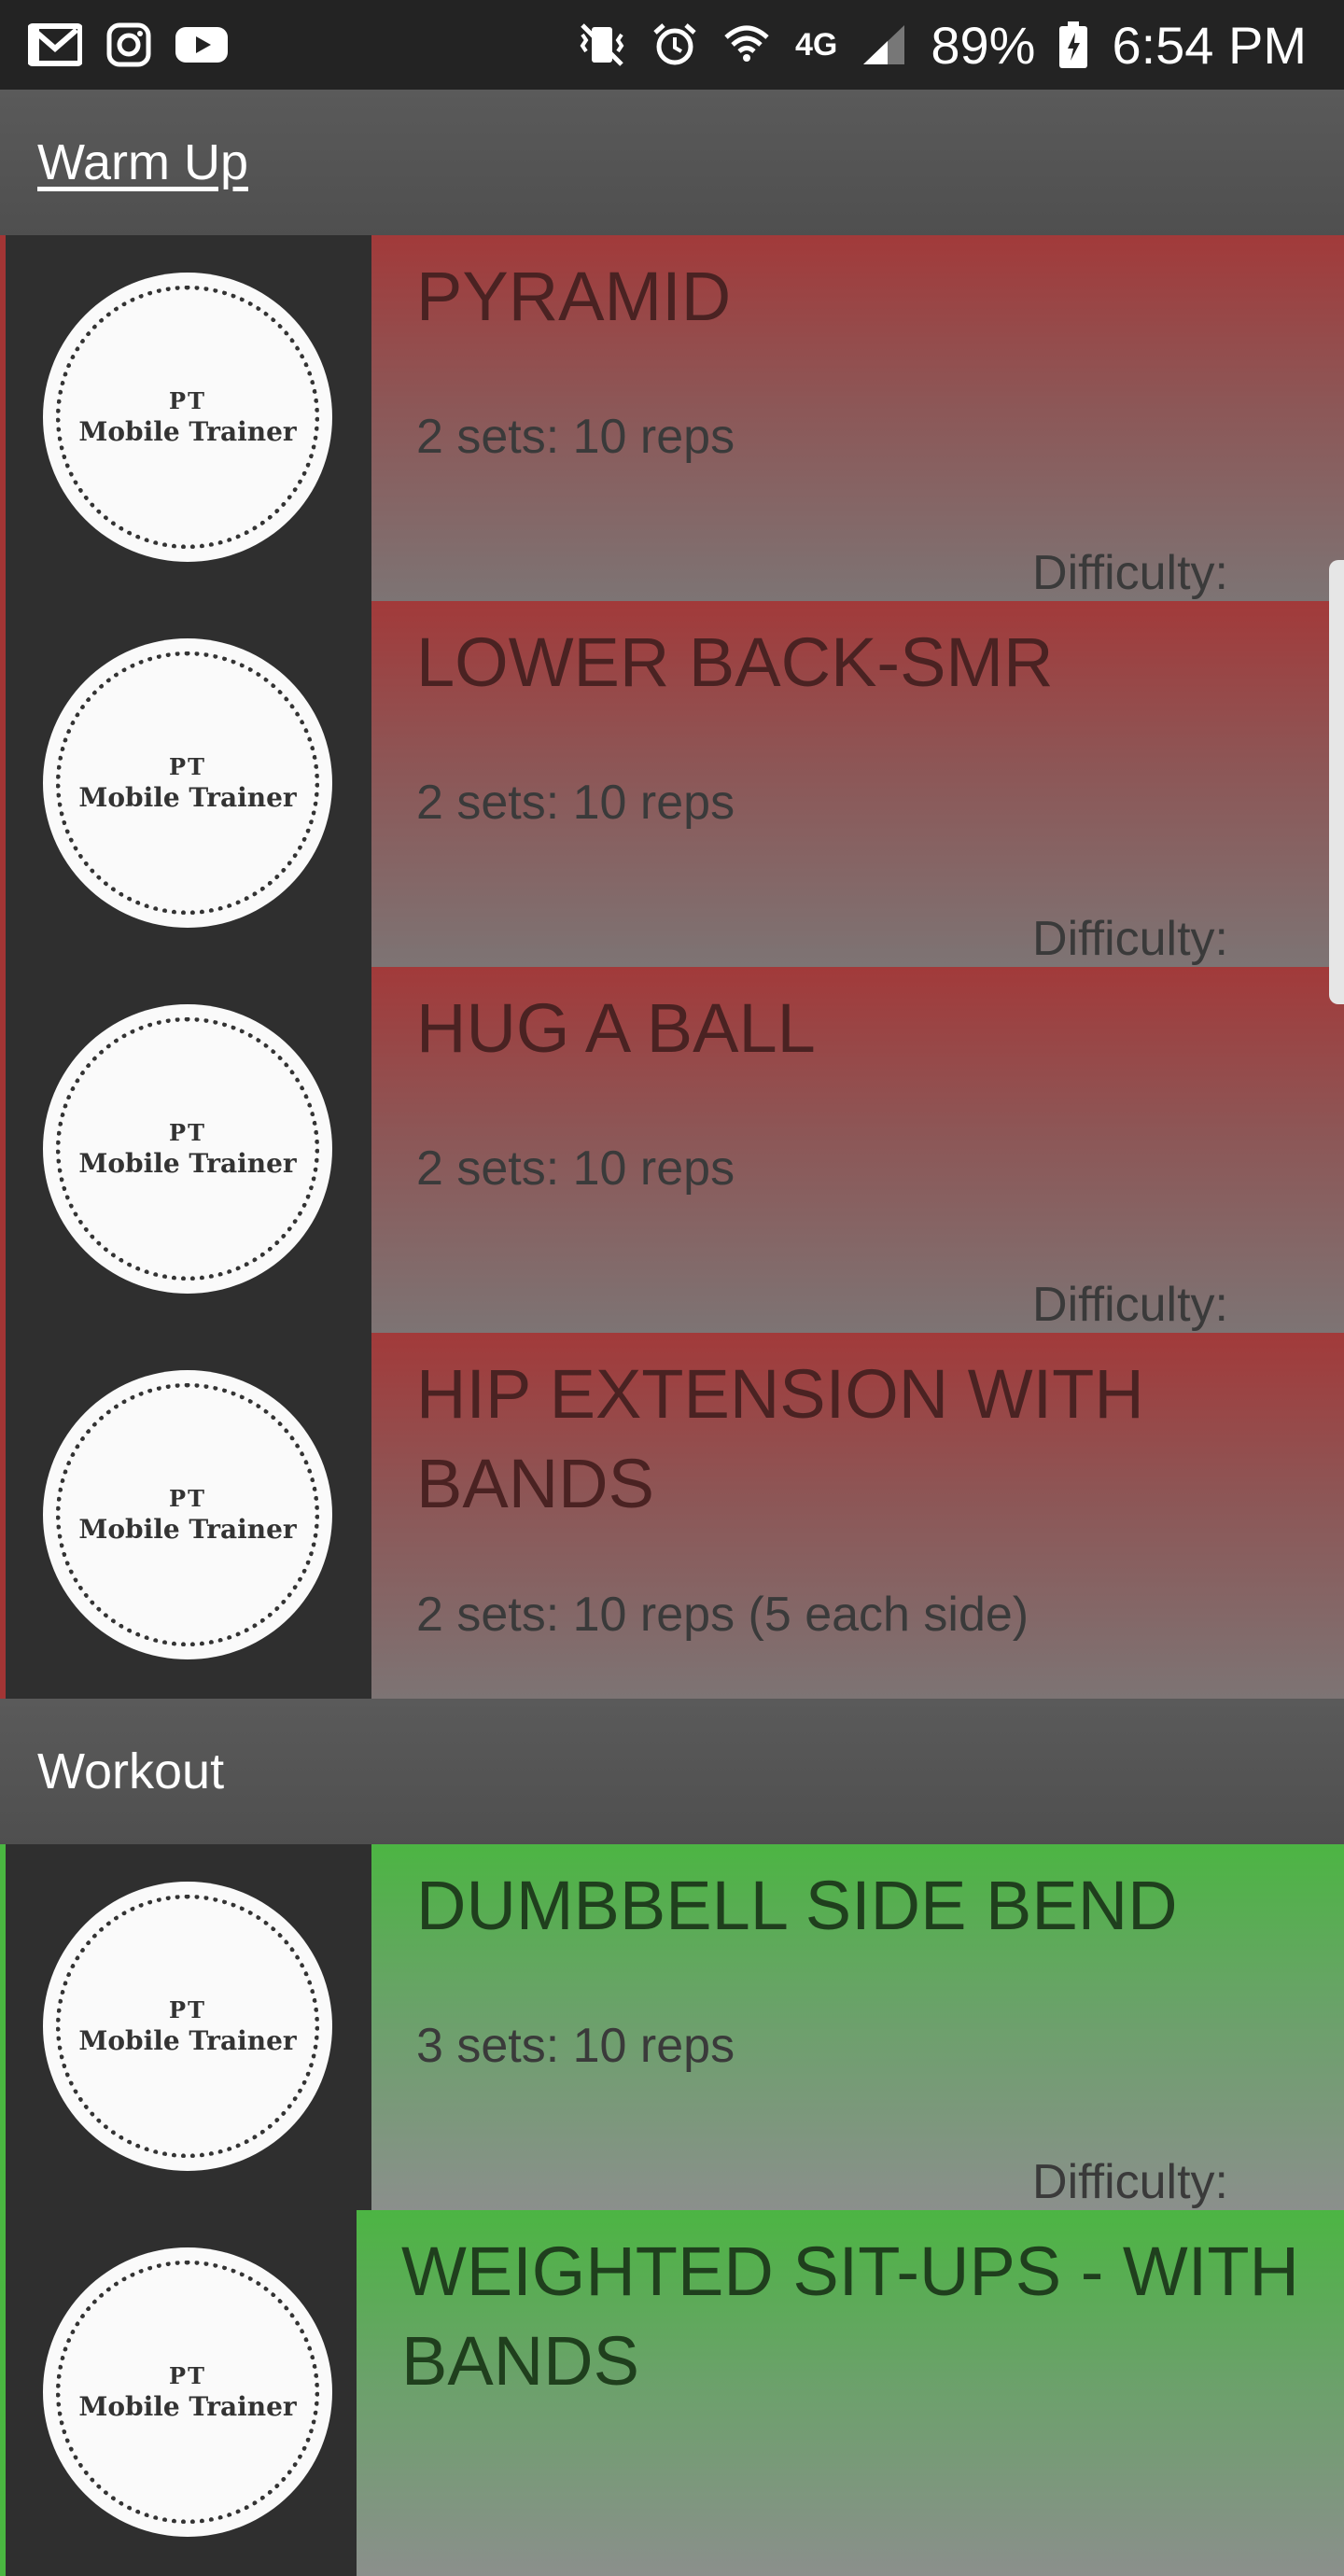  I want to click on status-bar: 4G 89% 6:54 PM, so click(672, 45).